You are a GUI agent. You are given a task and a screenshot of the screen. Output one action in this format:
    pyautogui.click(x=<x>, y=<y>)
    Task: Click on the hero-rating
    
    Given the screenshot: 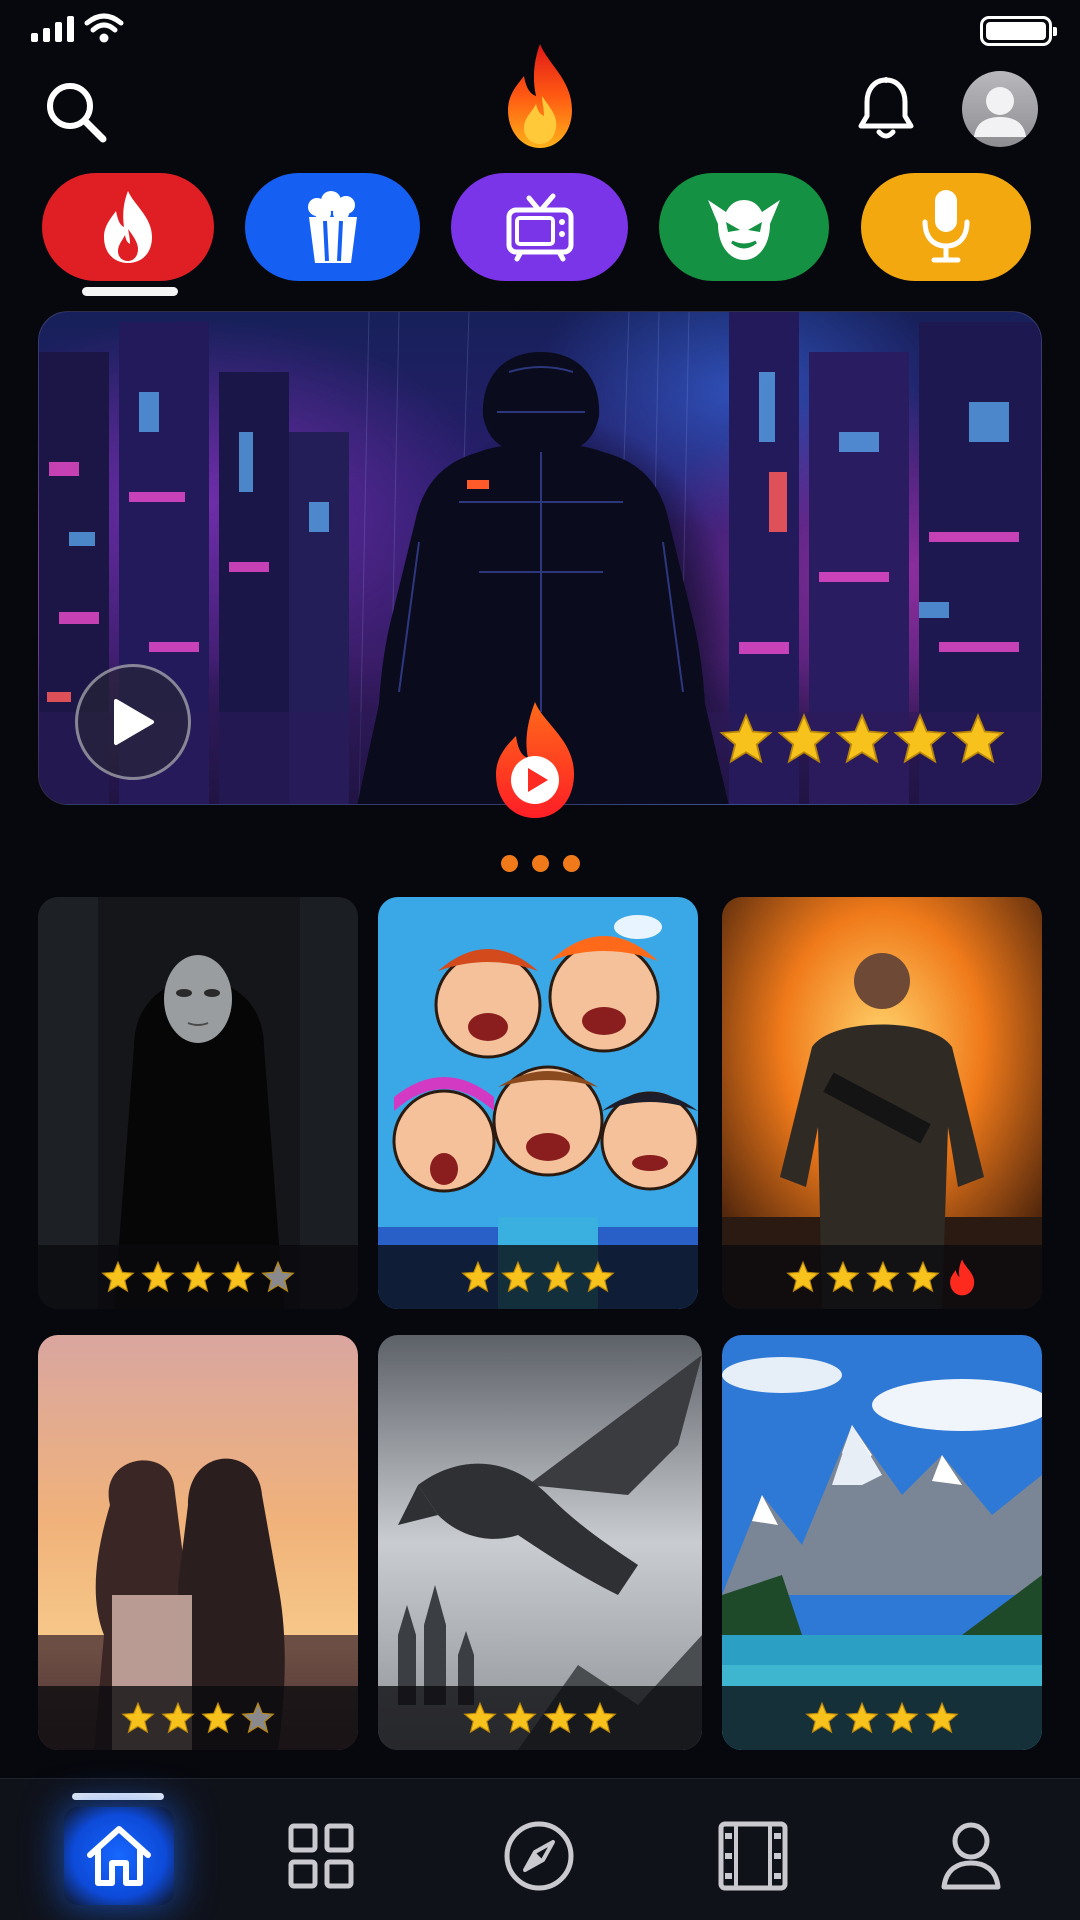 What is the action you would take?
    pyautogui.click(x=862, y=739)
    